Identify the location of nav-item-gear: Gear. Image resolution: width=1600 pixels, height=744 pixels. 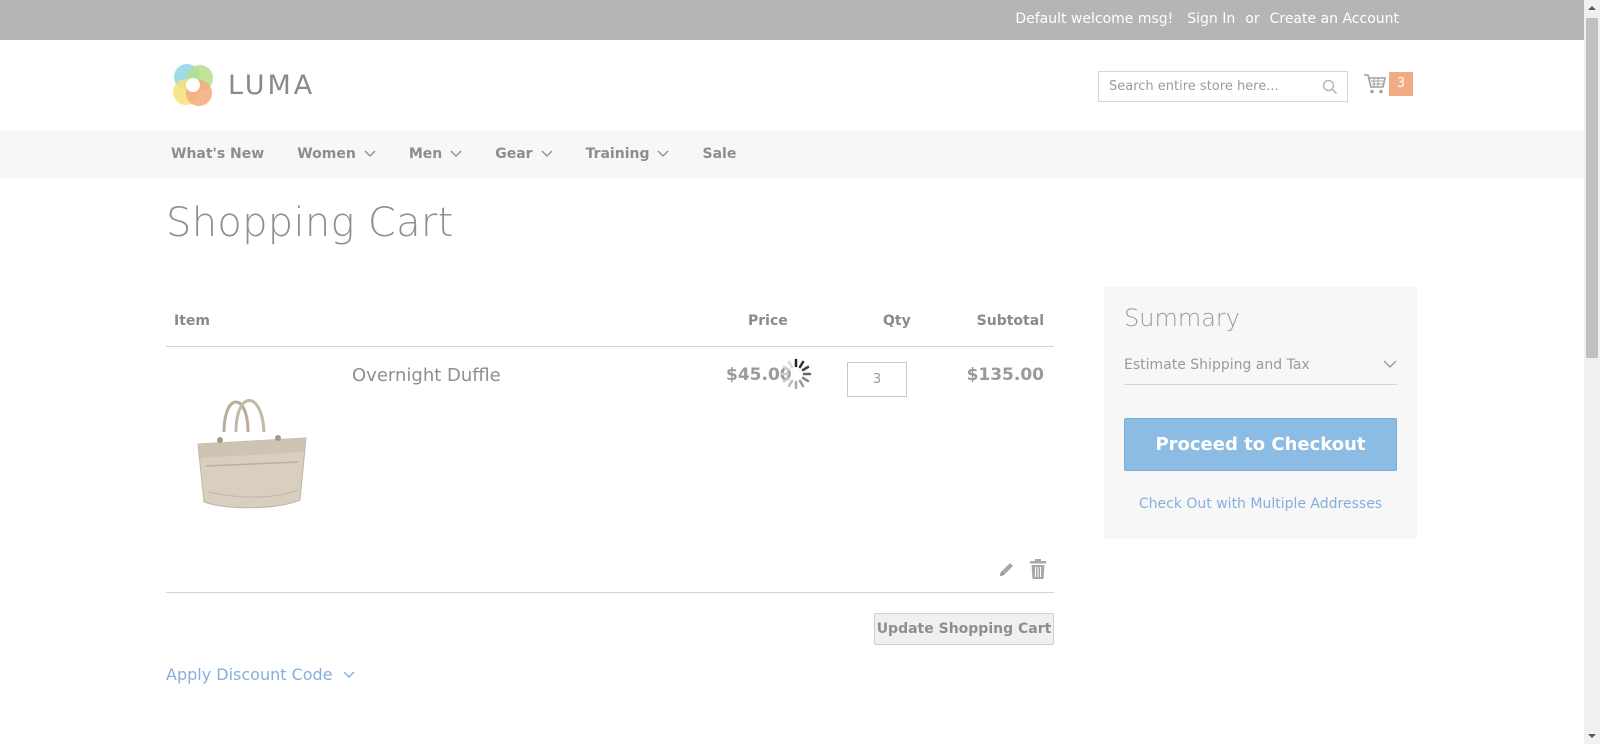
(524, 154).